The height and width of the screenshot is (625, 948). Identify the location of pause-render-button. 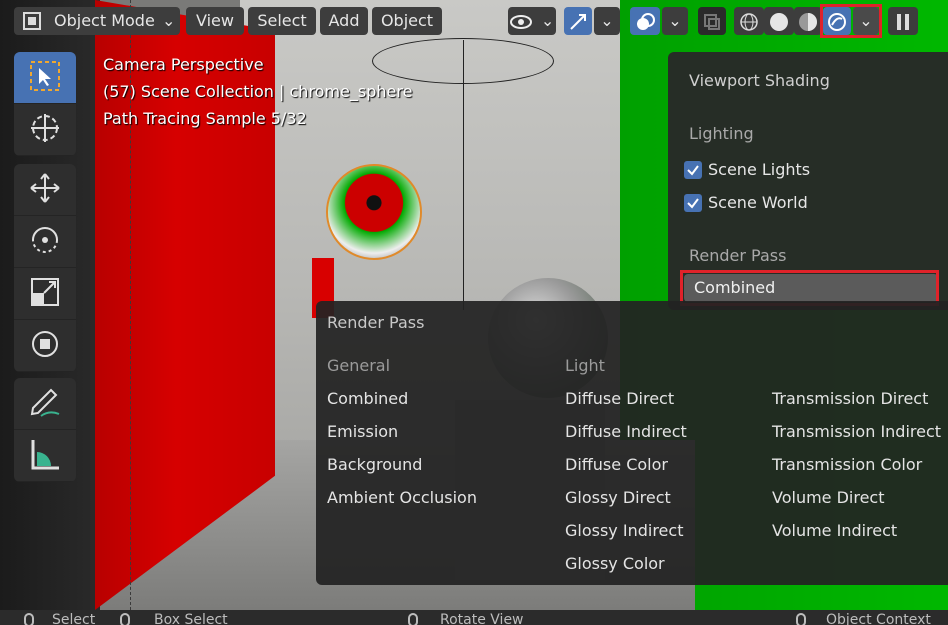
(903, 21).